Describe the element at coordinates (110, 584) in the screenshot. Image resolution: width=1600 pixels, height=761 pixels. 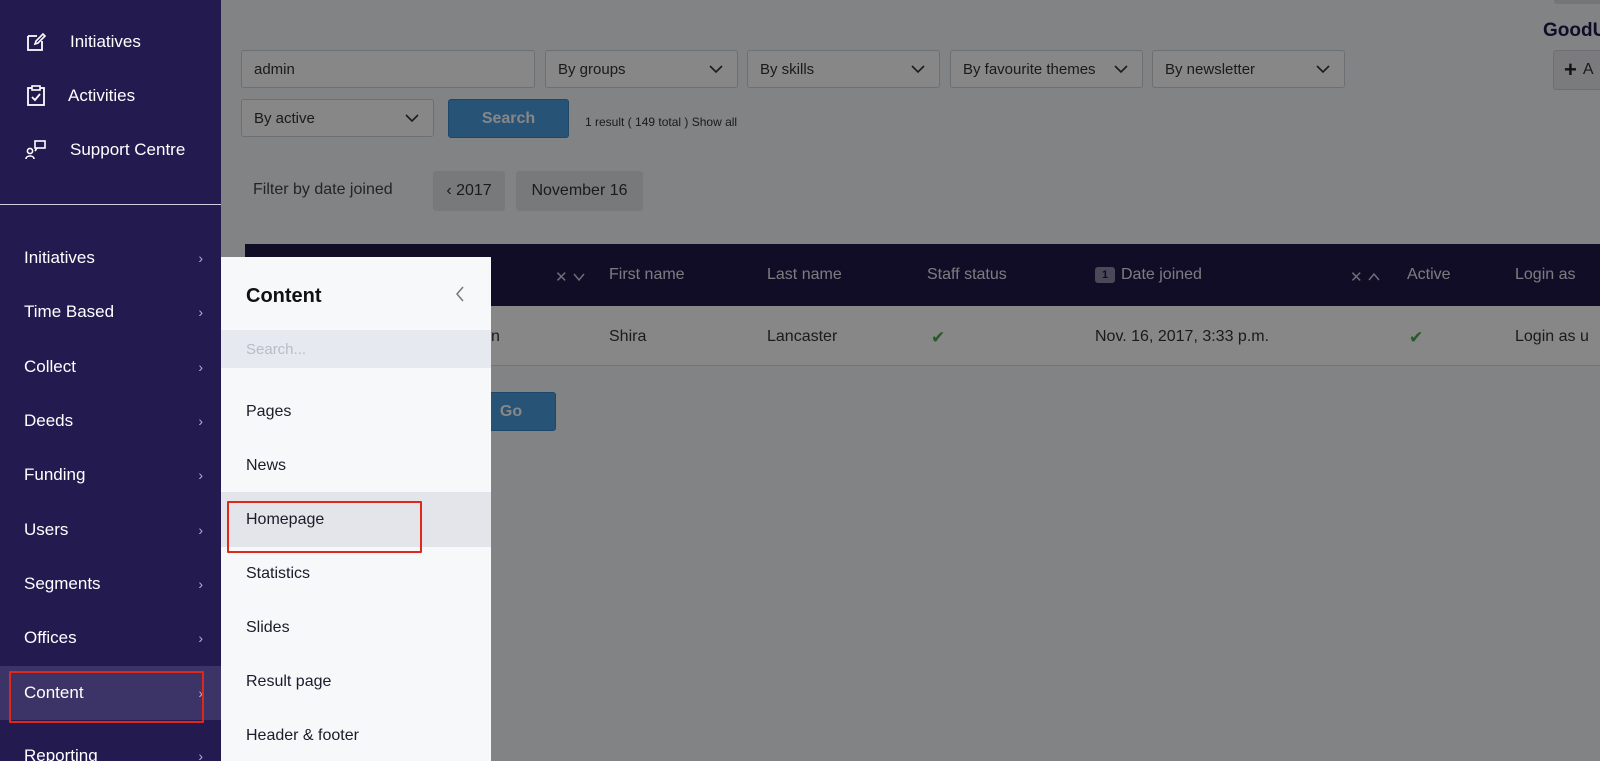
I see `sidebar-item-segments: Segments ›` at that location.